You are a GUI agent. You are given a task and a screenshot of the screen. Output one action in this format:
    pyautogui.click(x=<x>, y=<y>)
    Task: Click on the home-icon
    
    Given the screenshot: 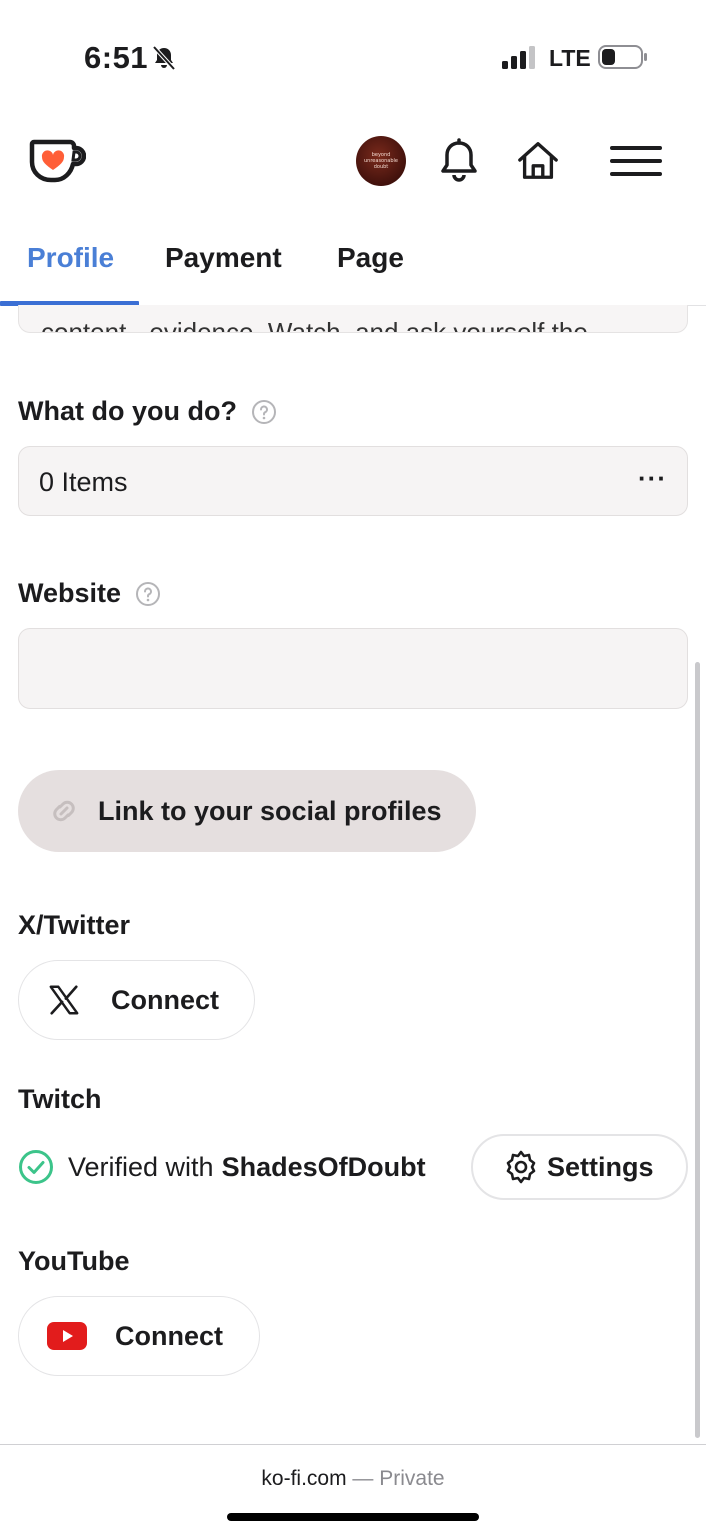 What is the action you would take?
    pyautogui.click(x=538, y=161)
    